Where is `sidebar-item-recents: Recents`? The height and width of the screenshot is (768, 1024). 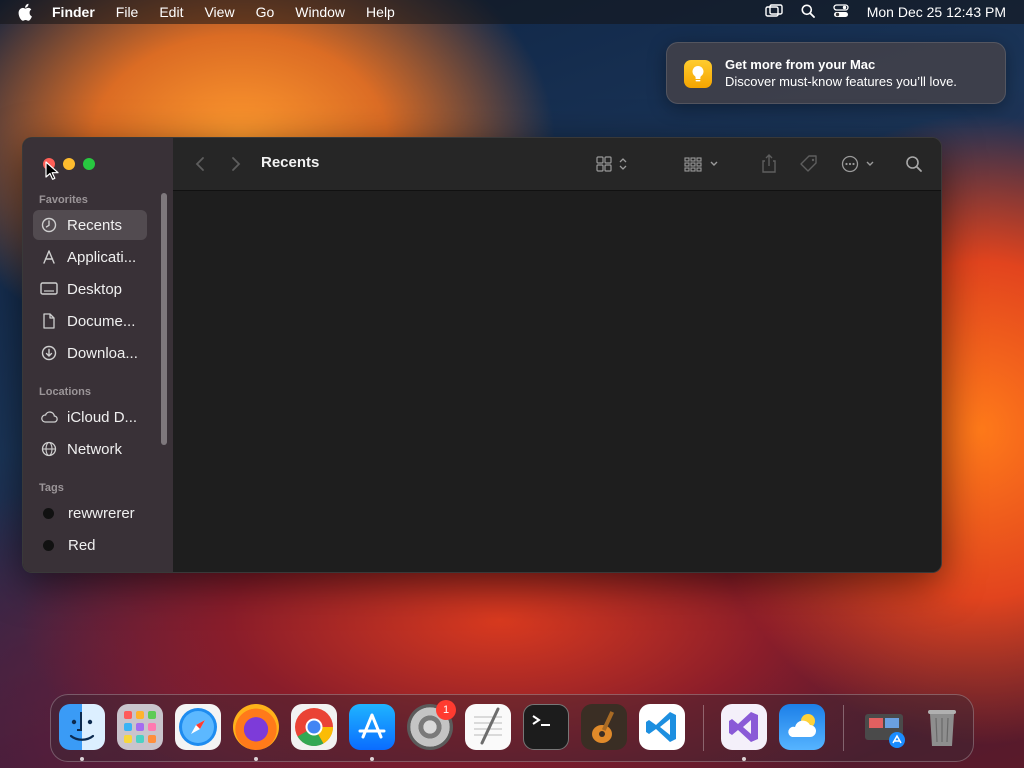
sidebar-item-recents: Recents is located at coordinates (90, 225).